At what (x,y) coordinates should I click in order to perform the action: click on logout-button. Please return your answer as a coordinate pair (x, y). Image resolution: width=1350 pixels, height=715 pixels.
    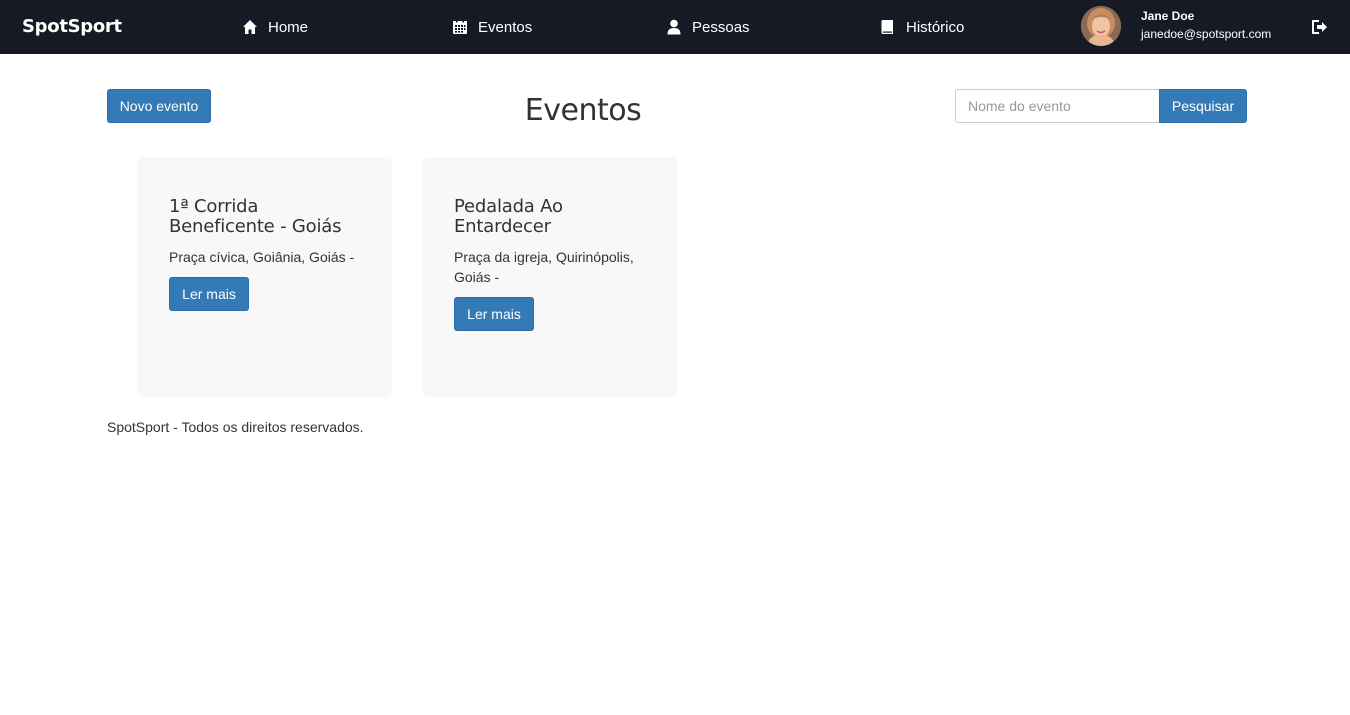
    Looking at the image, I should click on (1319, 27).